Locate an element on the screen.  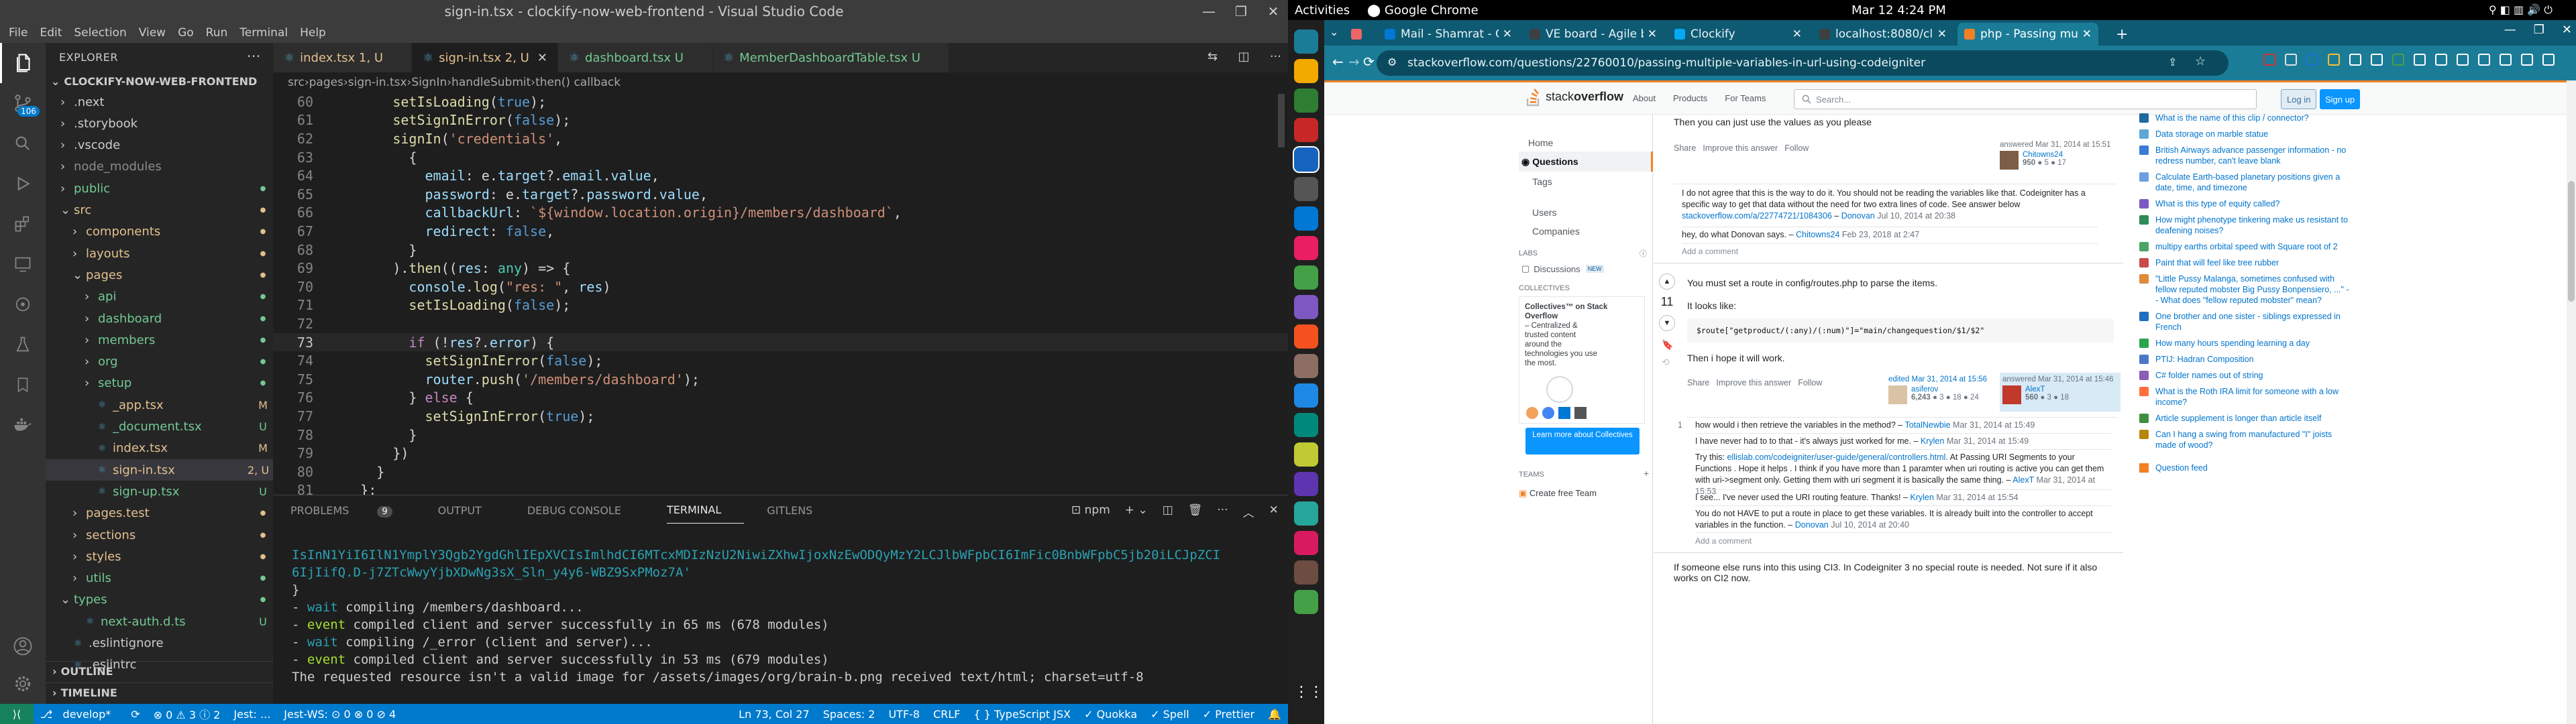
code-line: 79 }) is located at coordinates (780, 453).